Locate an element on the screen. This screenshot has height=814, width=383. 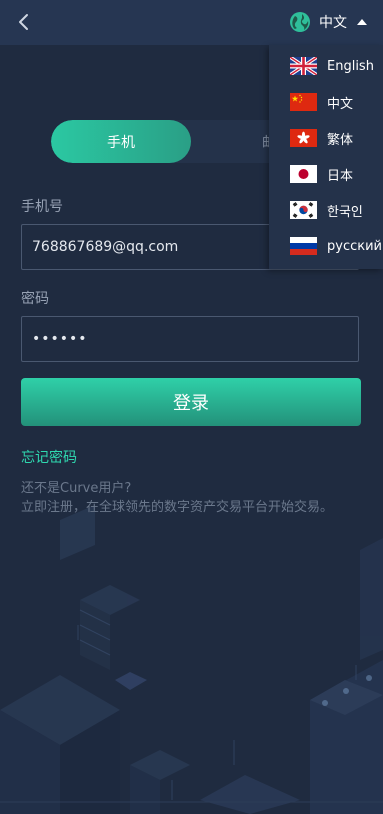
password-input-value: •••••• is located at coordinates (60, 339).